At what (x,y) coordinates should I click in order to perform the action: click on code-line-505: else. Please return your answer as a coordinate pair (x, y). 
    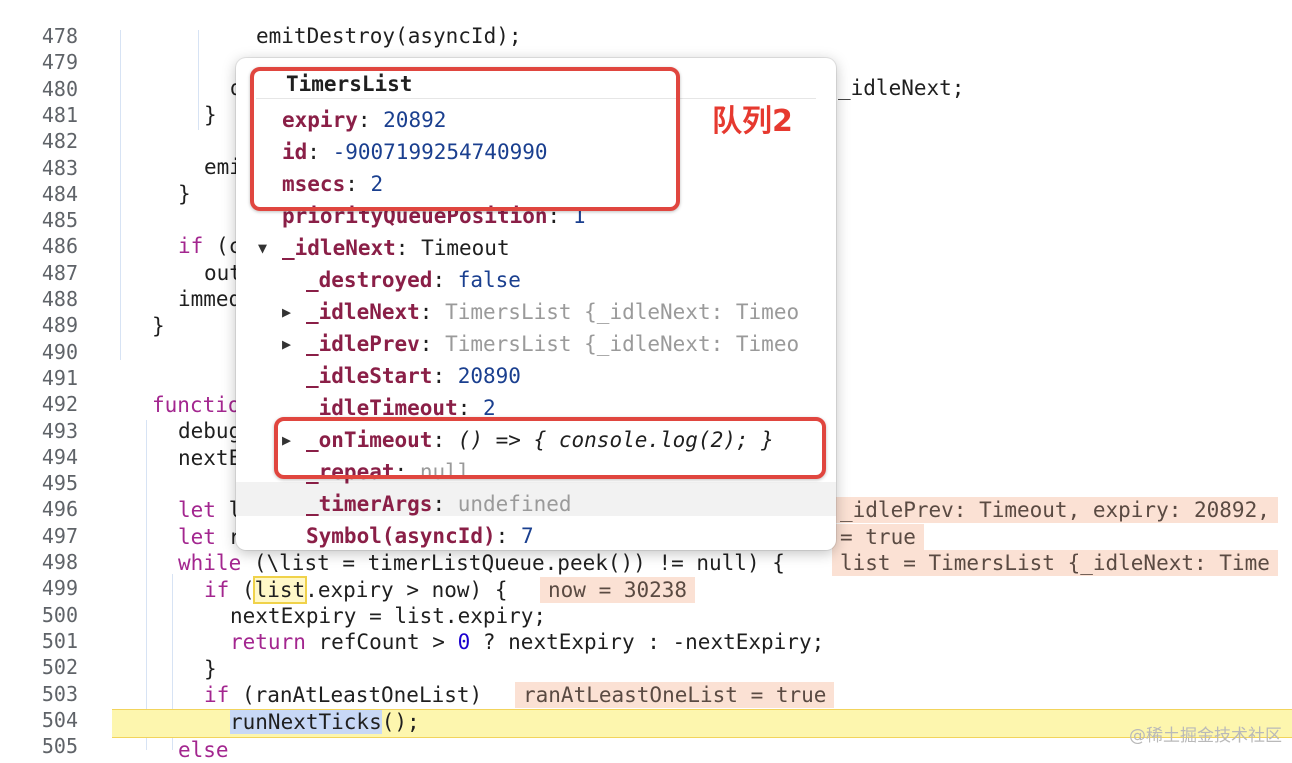
    Looking at the image, I should click on (203, 750).